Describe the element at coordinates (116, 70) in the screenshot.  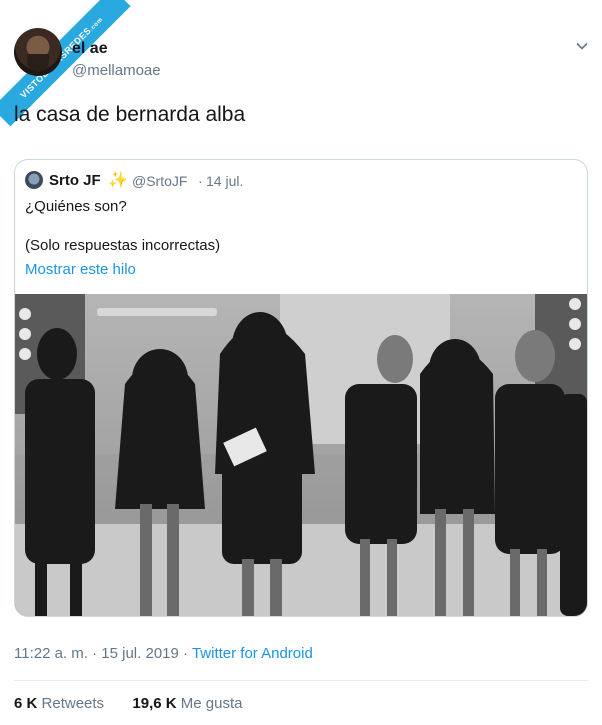
I see `author-handle: @mellamoae` at that location.